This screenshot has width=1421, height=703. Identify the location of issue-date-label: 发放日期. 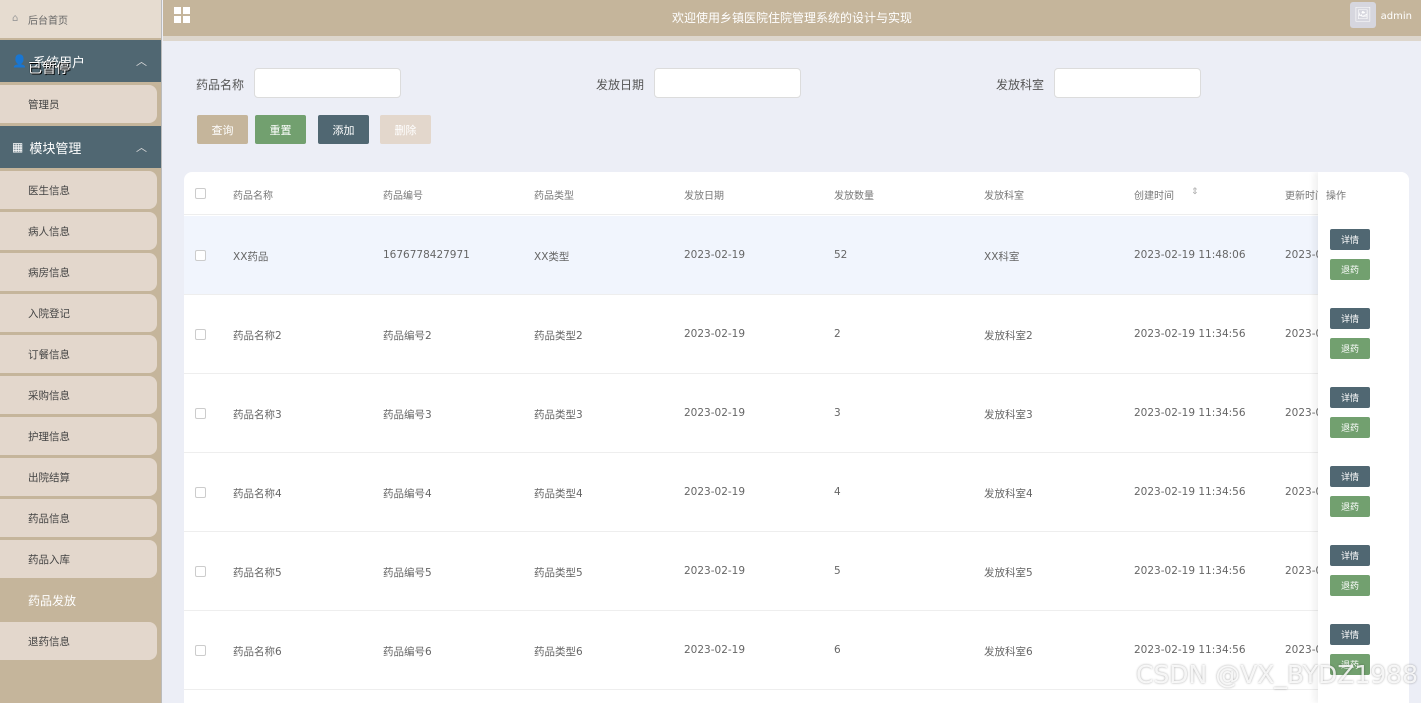
(620, 85).